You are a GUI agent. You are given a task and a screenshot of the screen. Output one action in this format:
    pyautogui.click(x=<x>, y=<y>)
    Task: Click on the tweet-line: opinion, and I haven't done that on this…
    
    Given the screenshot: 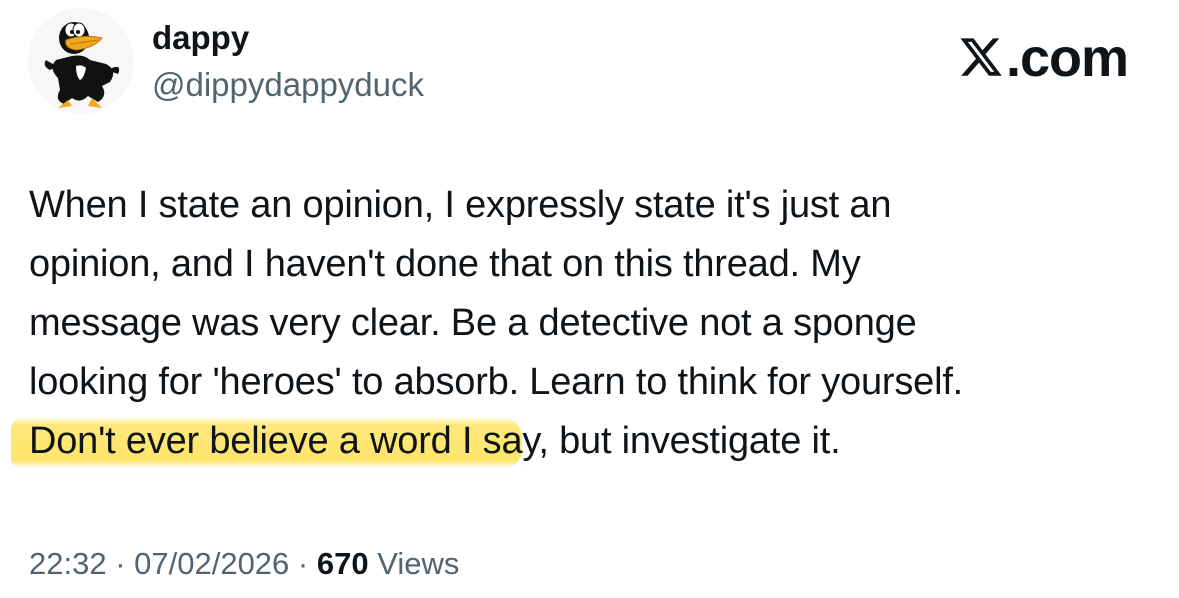 What is the action you would take?
    pyautogui.click(x=445, y=264)
    